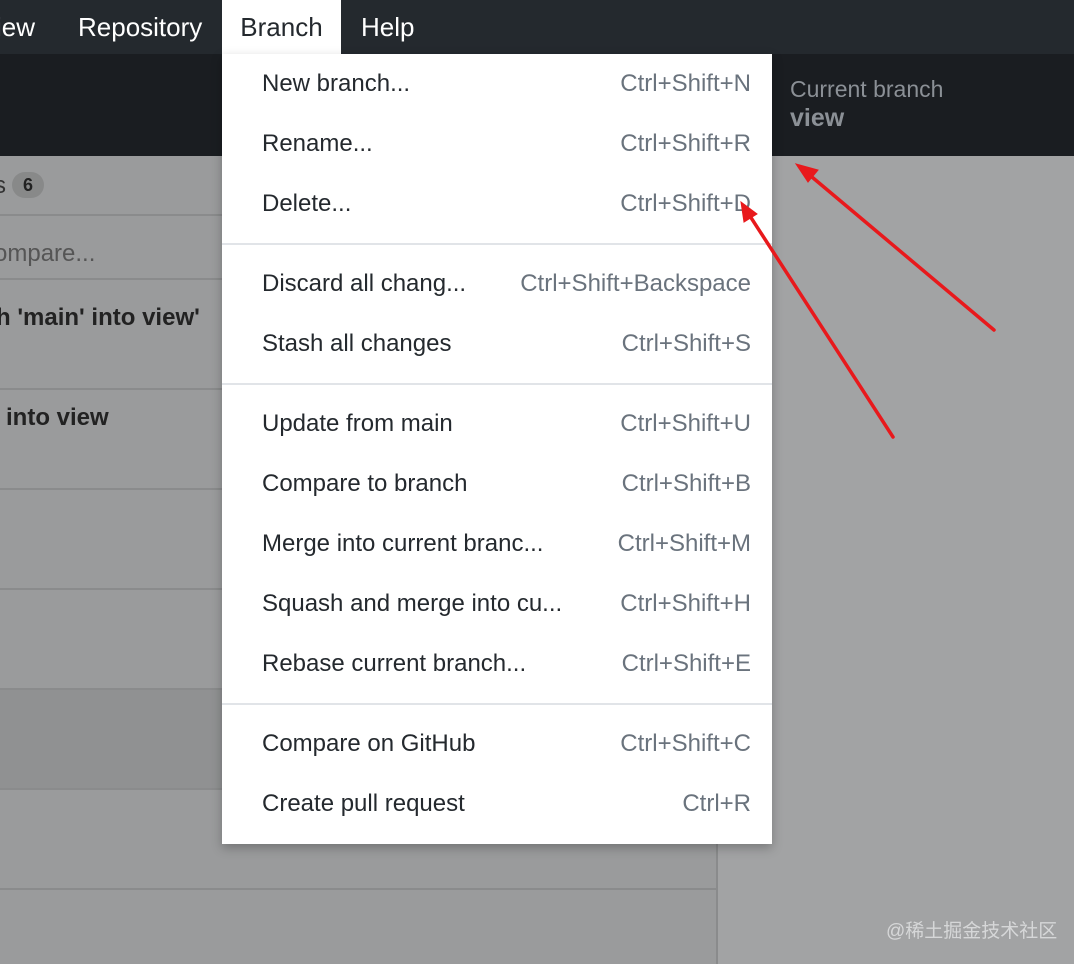  Describe the element at coordinates (685, 203) in the screenshot. I see `menu-item-shortcut: Ctrl+Shift+D` at that location.